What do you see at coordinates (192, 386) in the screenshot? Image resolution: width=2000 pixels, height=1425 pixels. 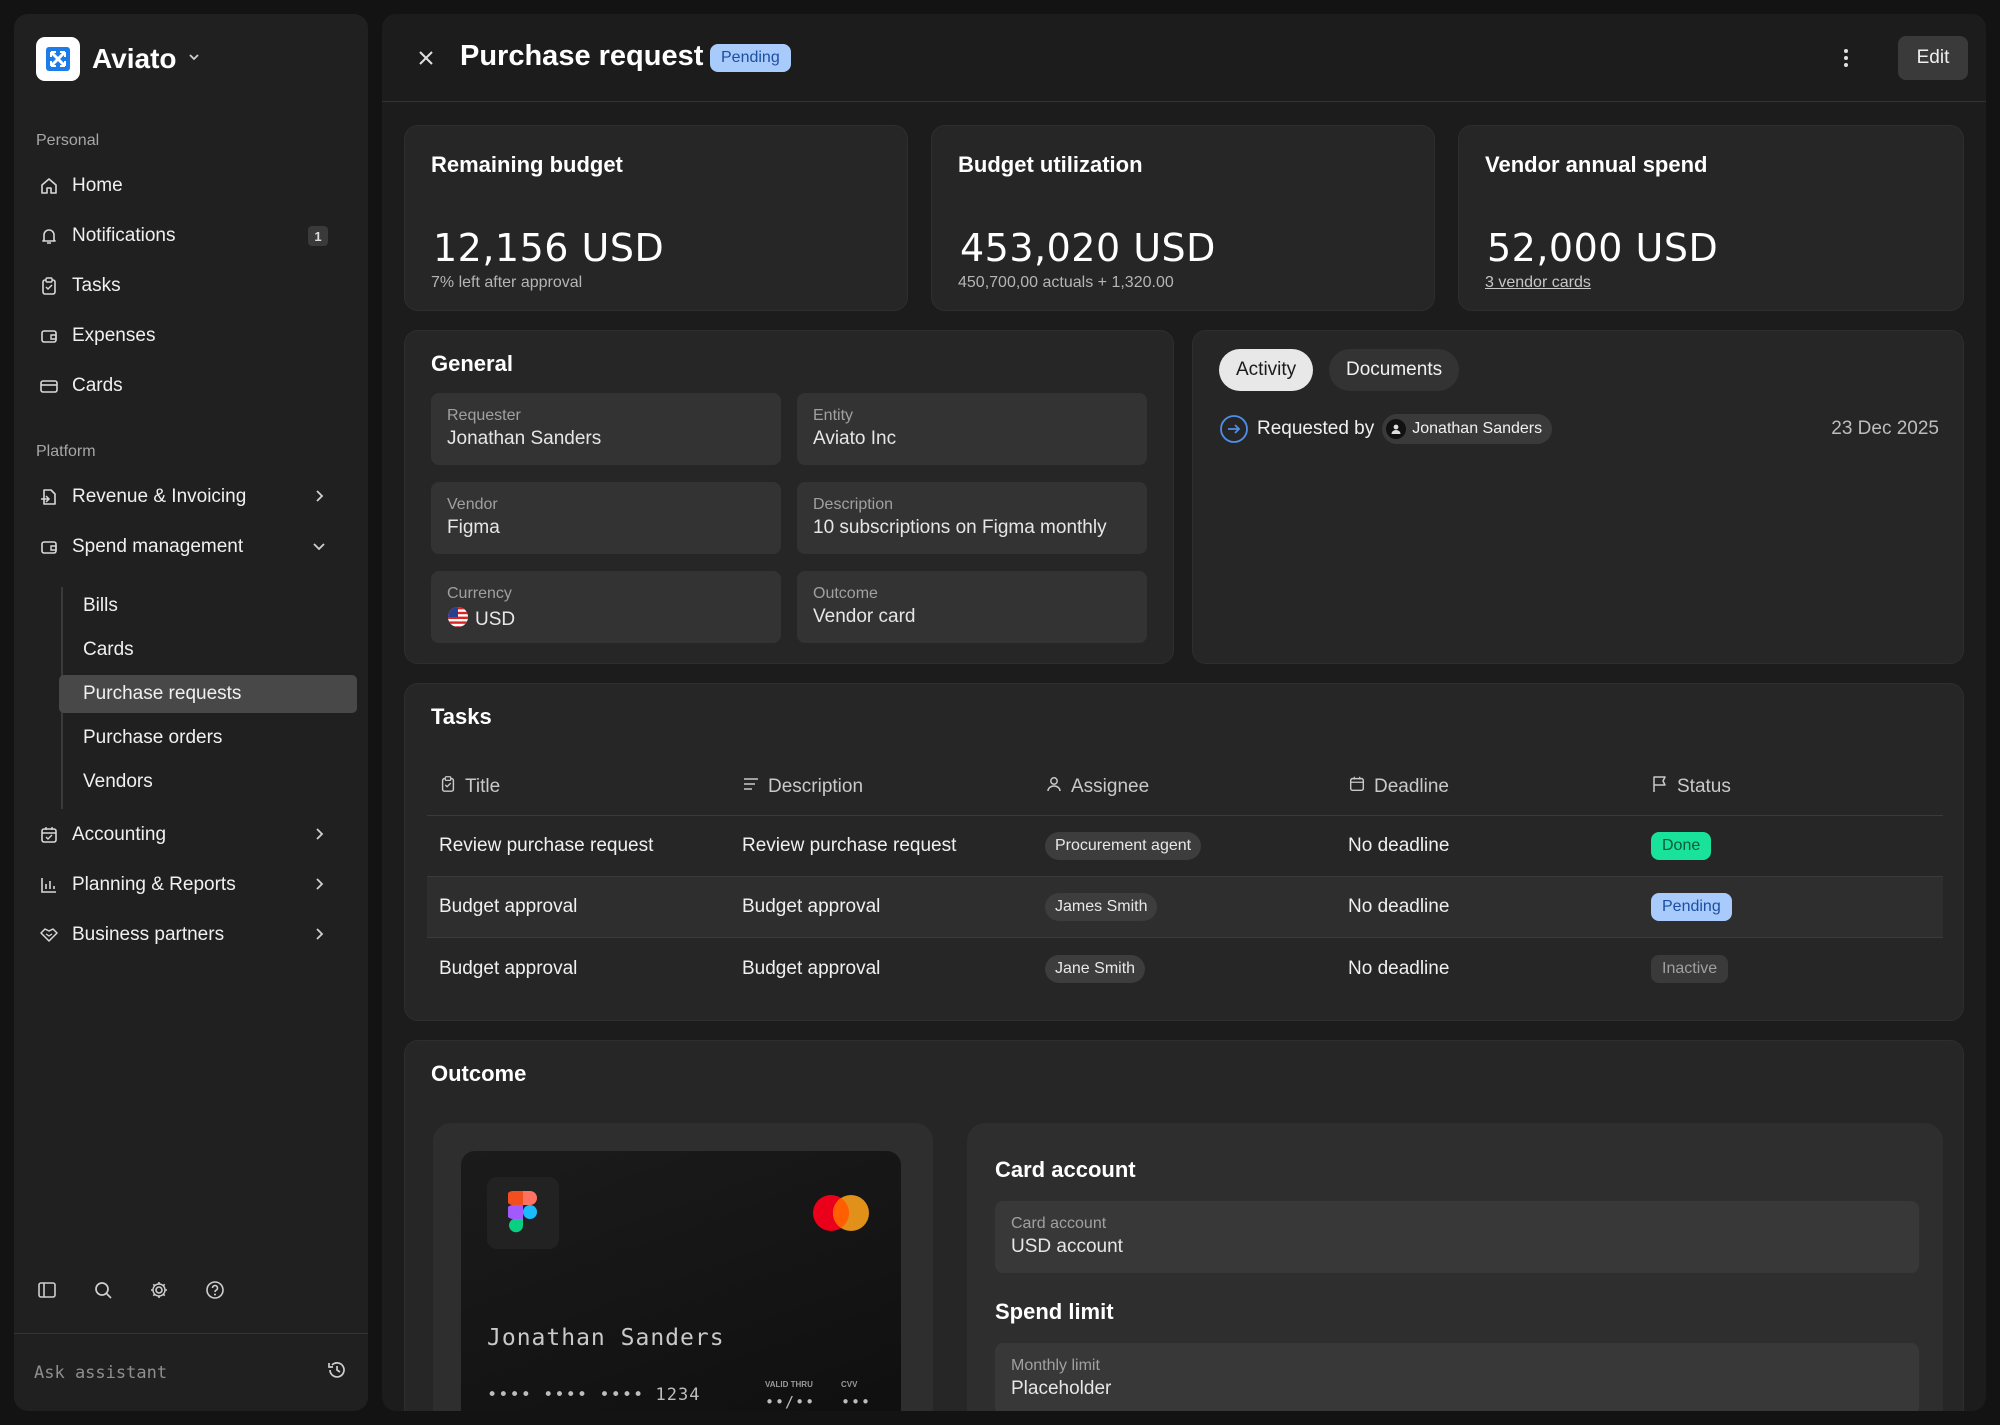 I see `sidebar-item-cards: Cards` at bounding box center [192, 386].